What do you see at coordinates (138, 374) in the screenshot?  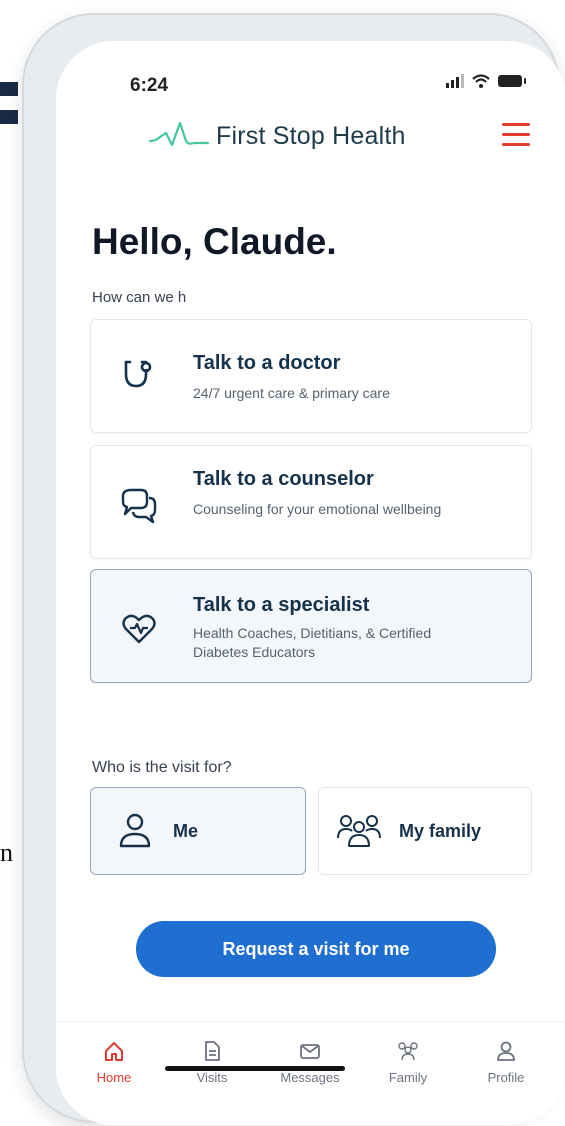 I see `stethoscope-icon` at bounding box center [138, 374].